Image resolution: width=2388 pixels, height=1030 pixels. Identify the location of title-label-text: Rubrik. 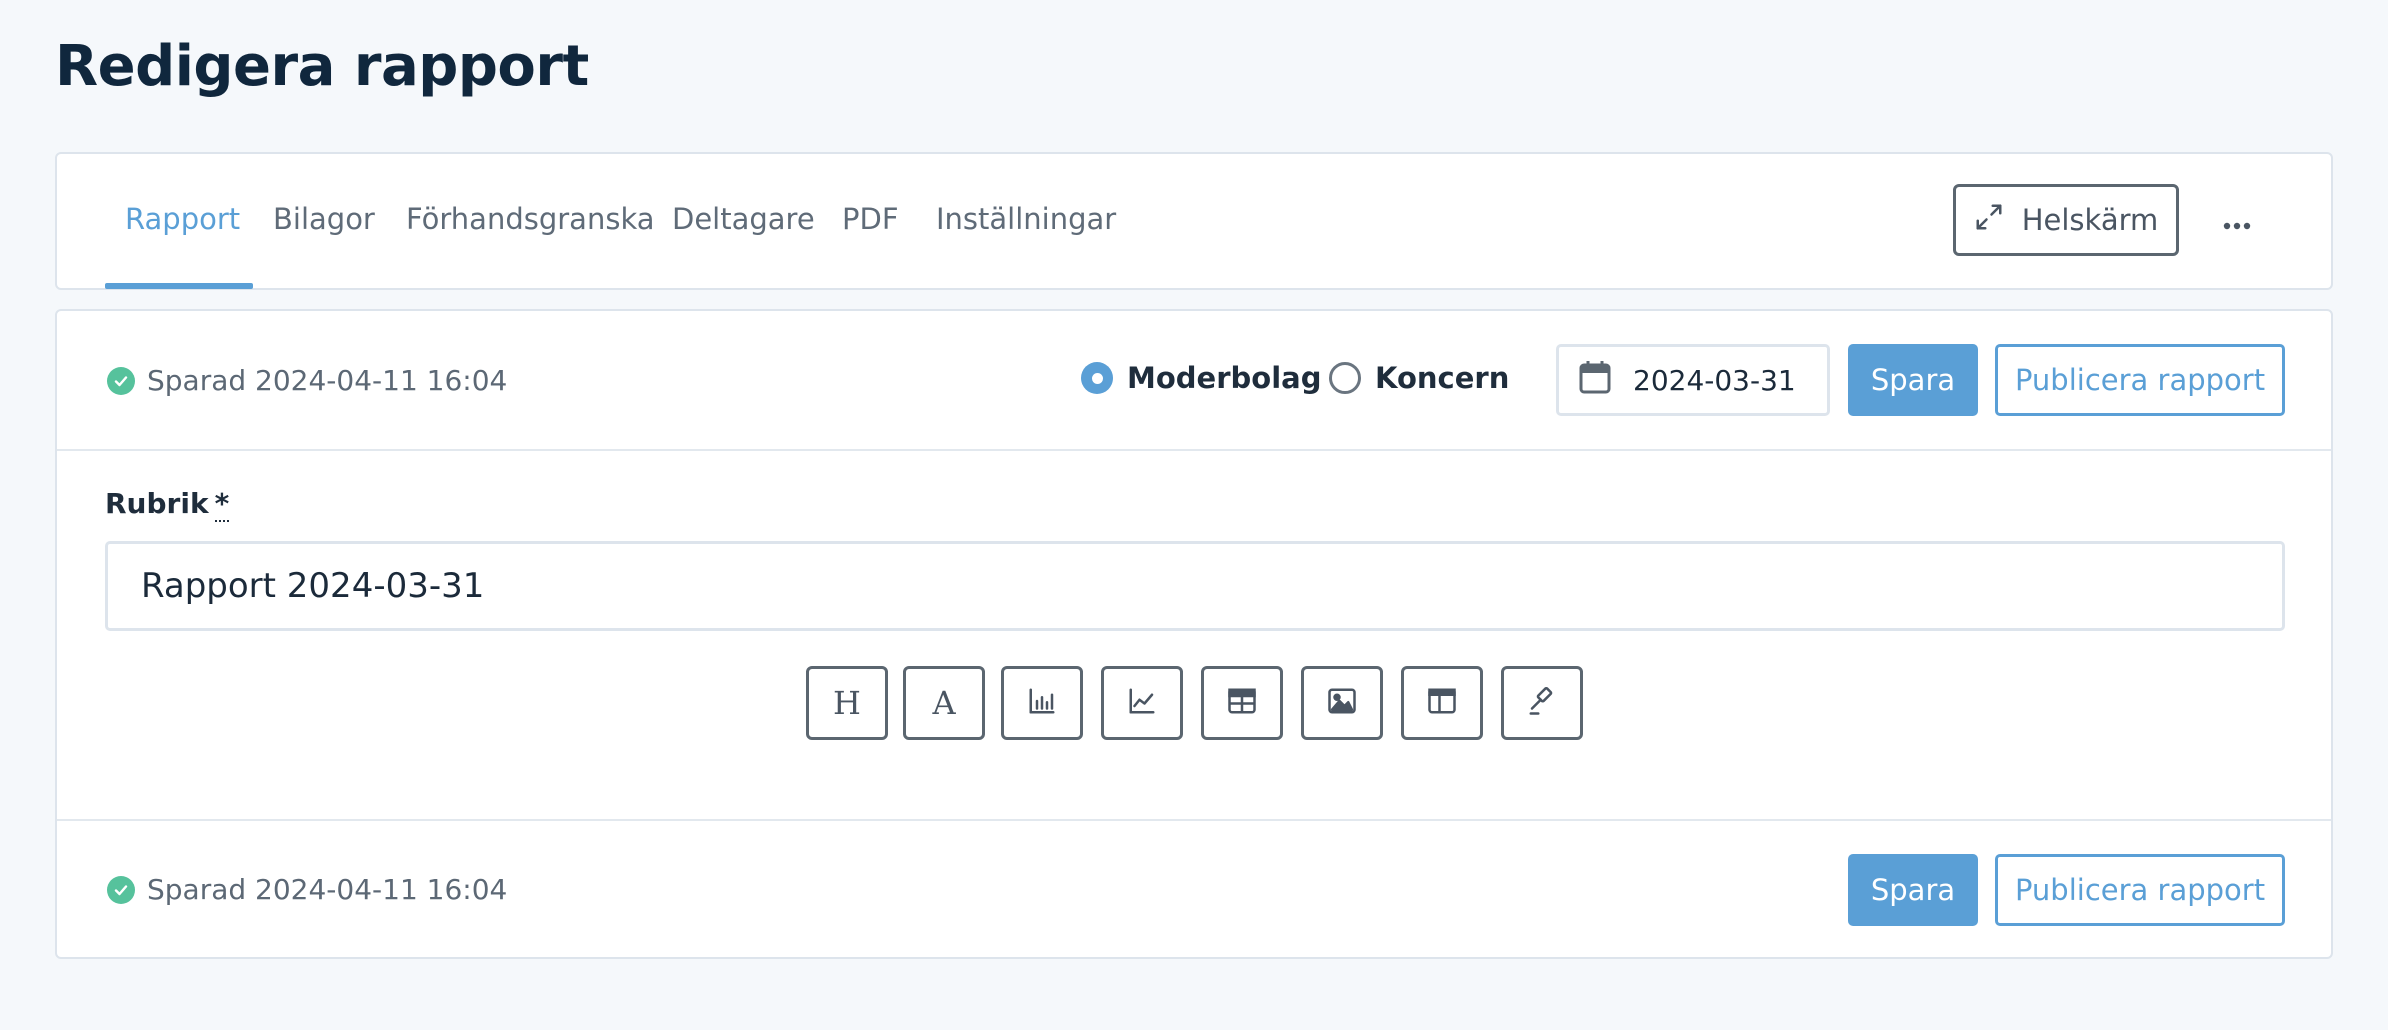
(157, 503).